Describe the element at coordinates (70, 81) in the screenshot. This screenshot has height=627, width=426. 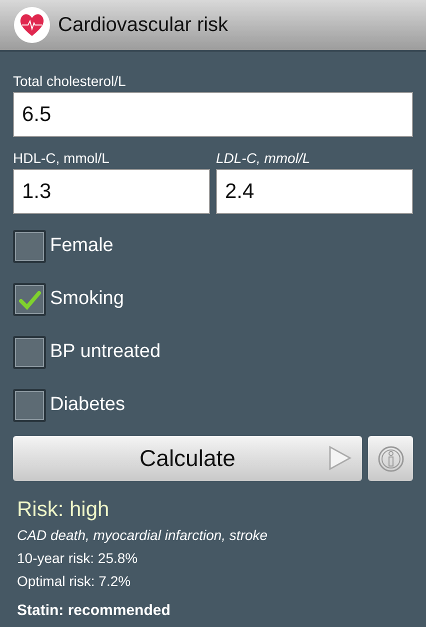
I see `field-label: Total cholesterol/L` at that location.